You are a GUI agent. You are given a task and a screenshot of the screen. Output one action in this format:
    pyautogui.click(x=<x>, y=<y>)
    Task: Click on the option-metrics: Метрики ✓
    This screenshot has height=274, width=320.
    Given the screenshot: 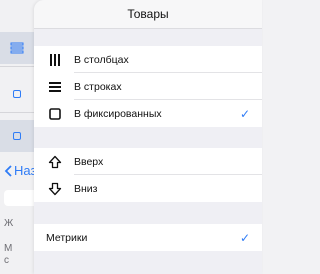 What is the action you would take?
    pyautogui.click(x=148, y=237)
    